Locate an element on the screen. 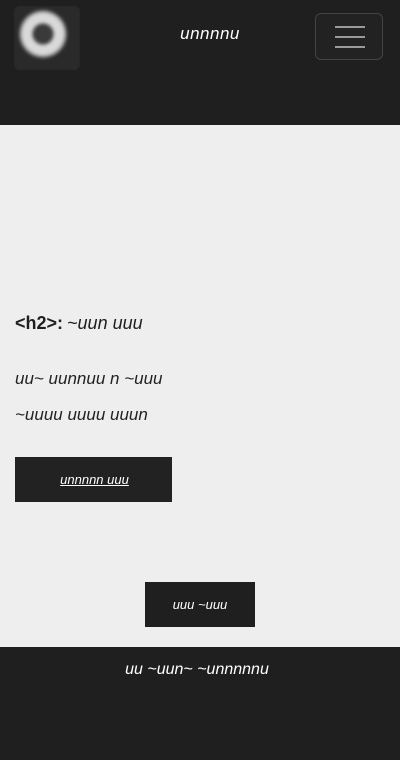 Image resolution: width=400 pixels, height=760 pixels. heading-tag: <h2>: is located at coordinates (39, 323).